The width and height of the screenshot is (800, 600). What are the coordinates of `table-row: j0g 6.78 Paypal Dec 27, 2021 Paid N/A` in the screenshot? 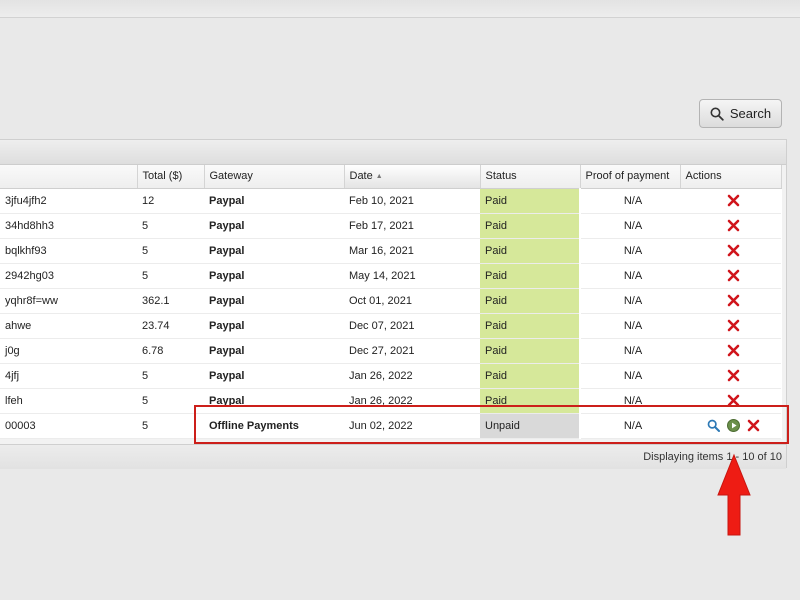 It's located at (390, 351).